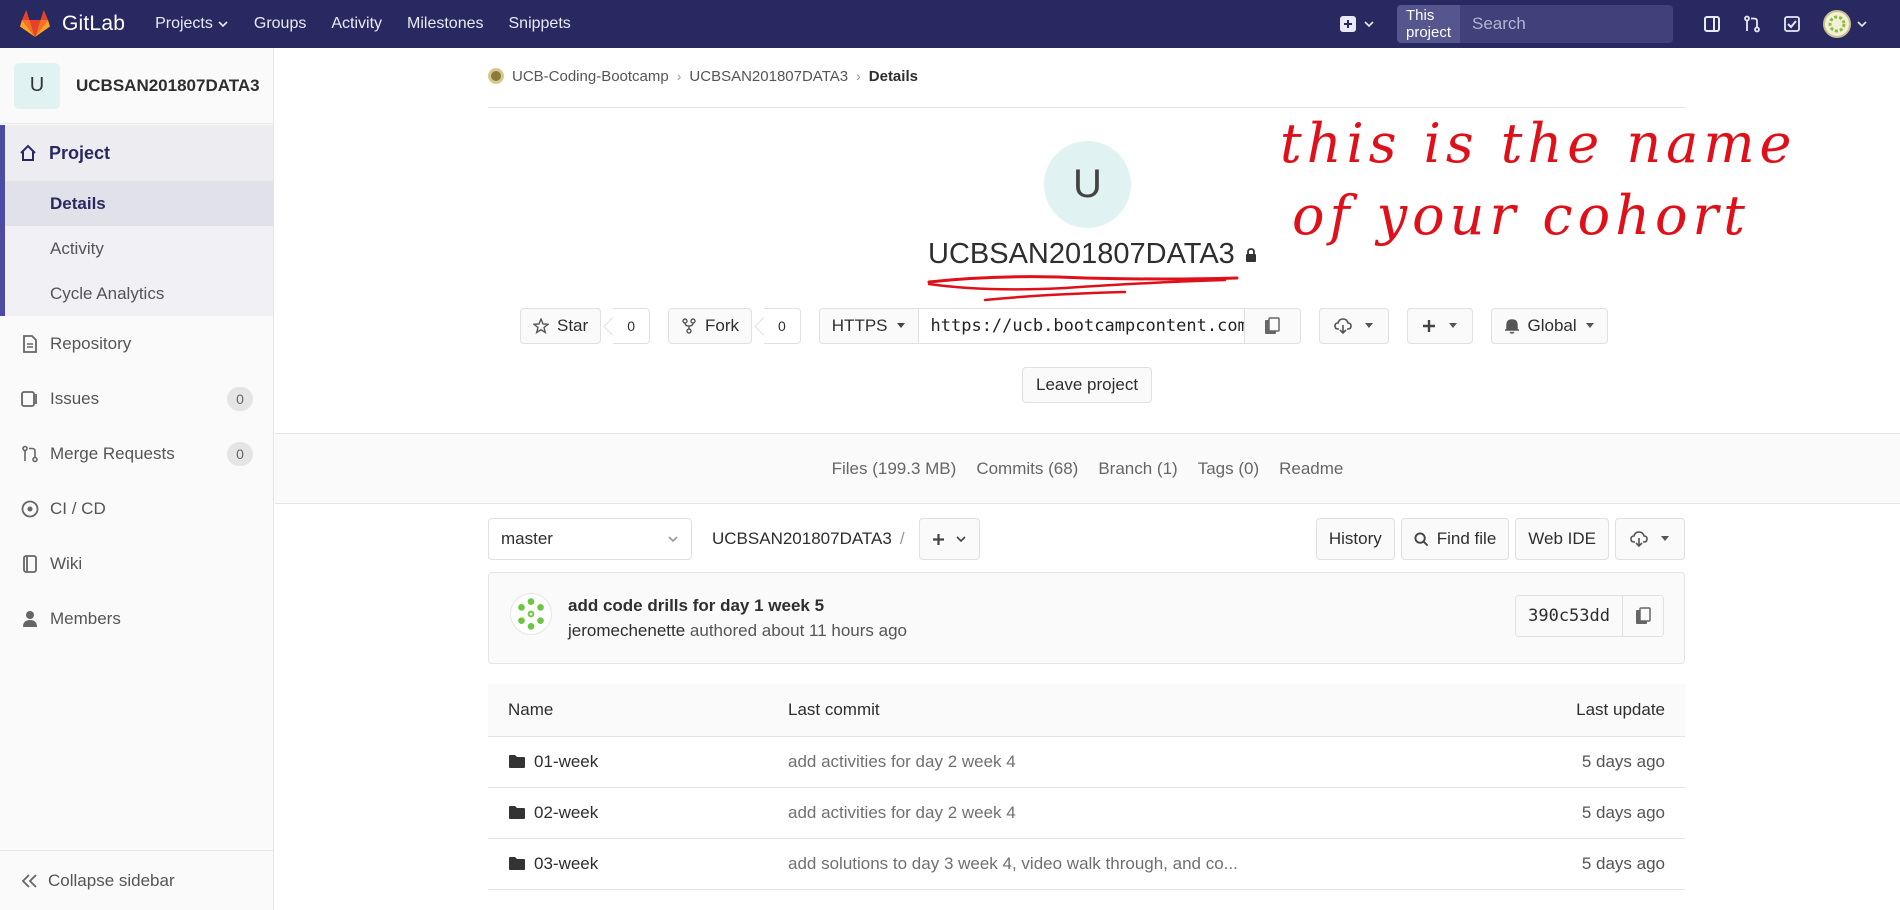 The height and width of the screenshot is (910, 1900). I want to click on new-dropdown, so click(1357, 24).